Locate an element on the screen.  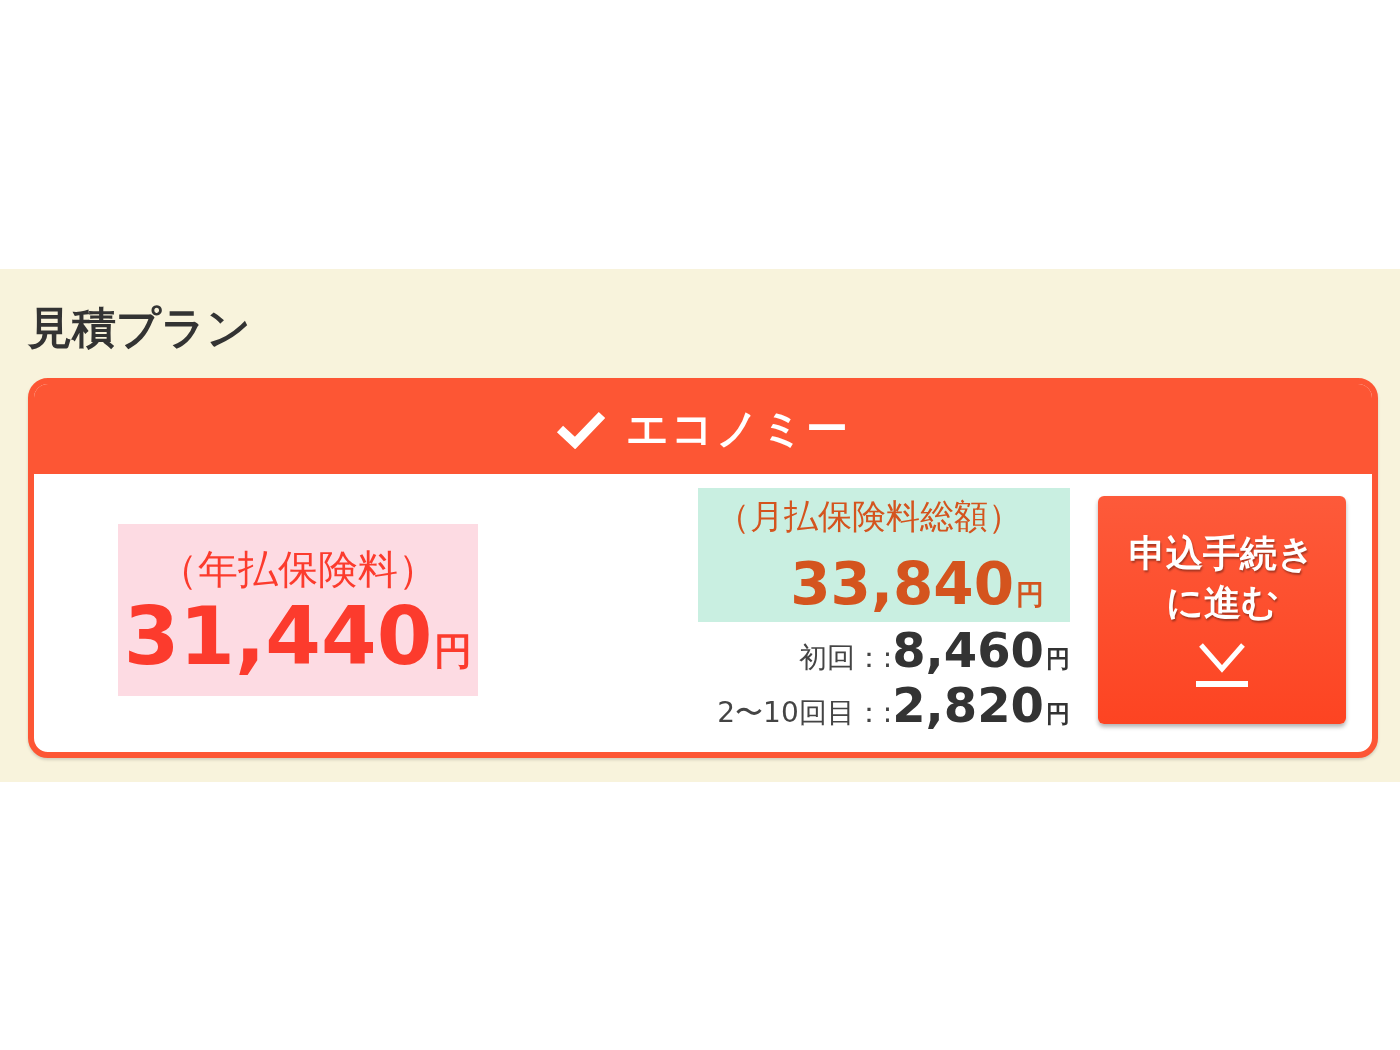
installment-amount: 2,820 is located at coordinates (968, 704).